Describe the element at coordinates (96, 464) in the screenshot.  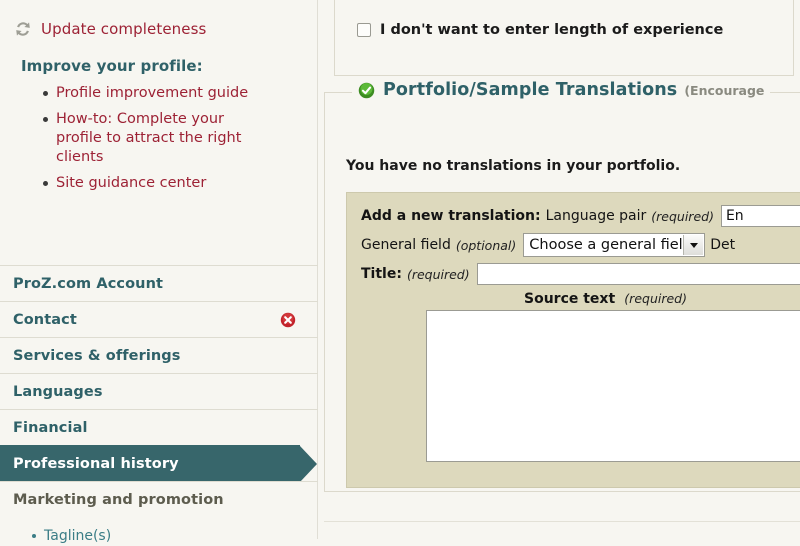
I see `sidebar-item-label: Professional history` at that location.